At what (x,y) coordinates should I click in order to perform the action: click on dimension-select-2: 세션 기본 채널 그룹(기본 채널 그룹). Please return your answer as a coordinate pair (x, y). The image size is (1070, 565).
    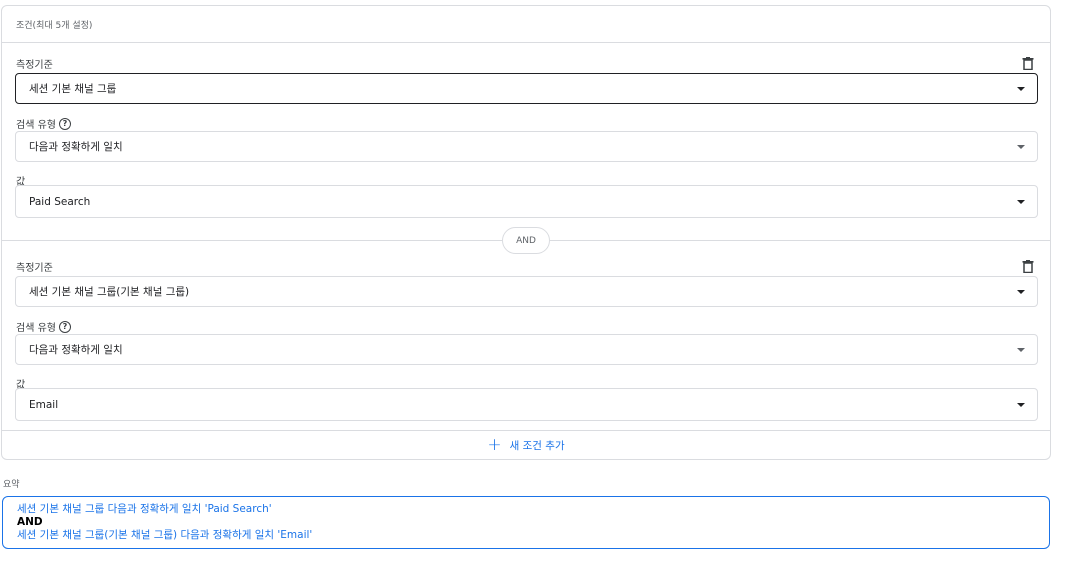
    Looking at the image, I should click on (526, 291).